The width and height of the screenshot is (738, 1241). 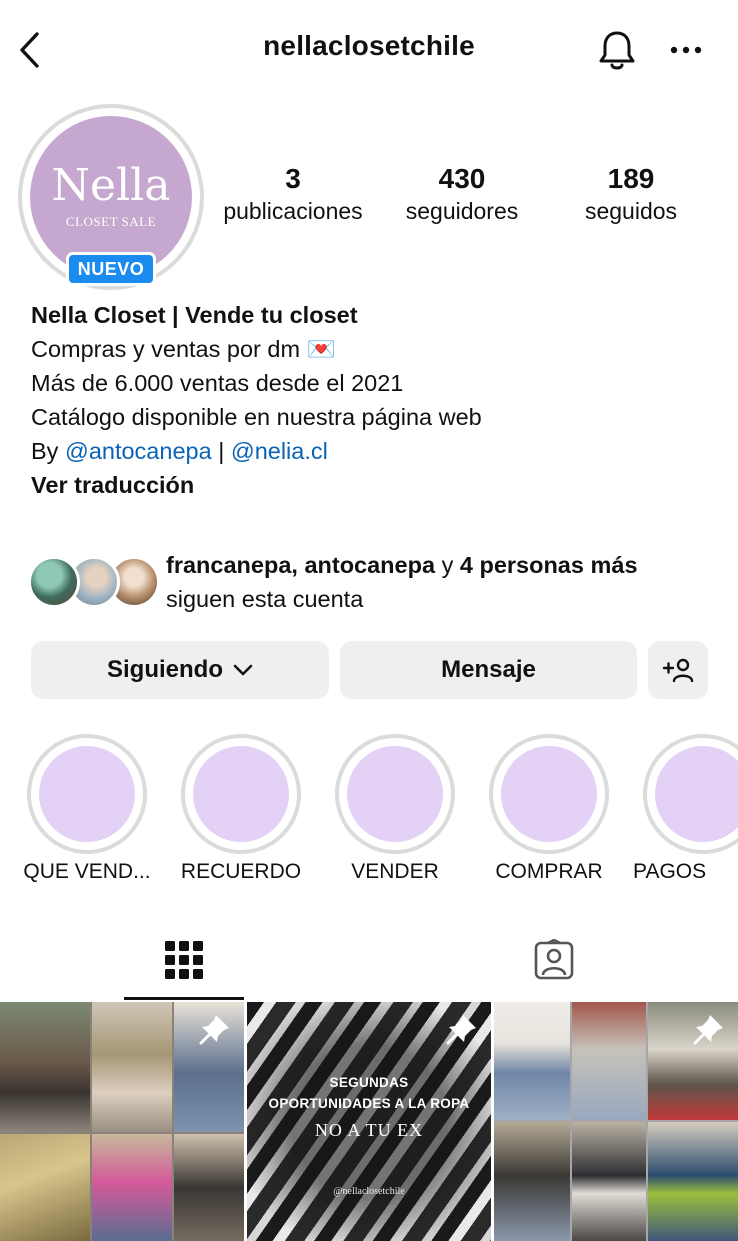 I want to click on stat-followers-count: 430, so click(x=462, y=178).